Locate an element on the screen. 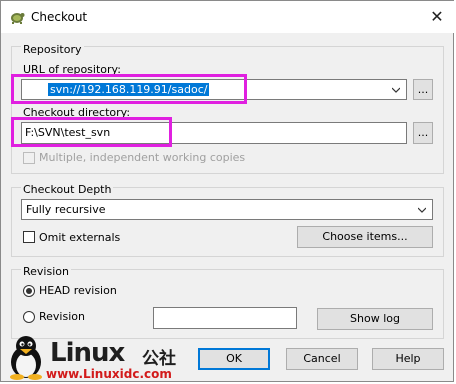 This screenshot has height=384, width=456. help-button: Help is located at coordinates (408, 359).